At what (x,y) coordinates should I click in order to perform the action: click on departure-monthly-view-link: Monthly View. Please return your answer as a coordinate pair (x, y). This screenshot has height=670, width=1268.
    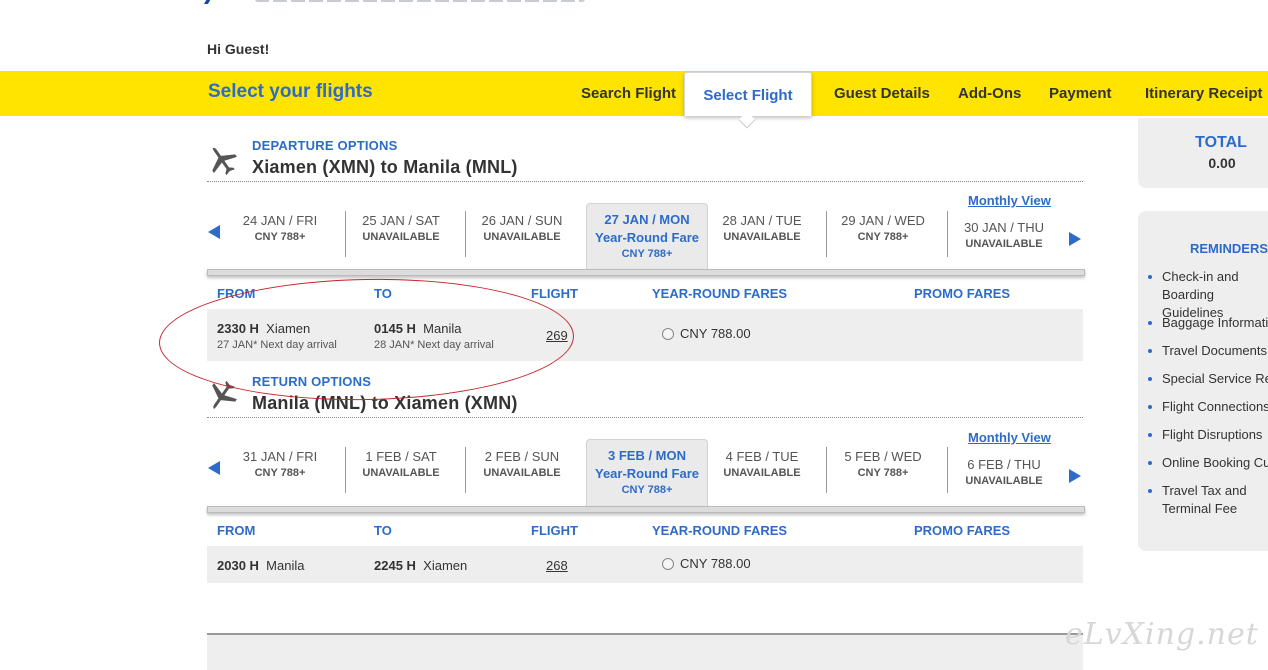
    Looking at the image, I should click on (1009, 200).